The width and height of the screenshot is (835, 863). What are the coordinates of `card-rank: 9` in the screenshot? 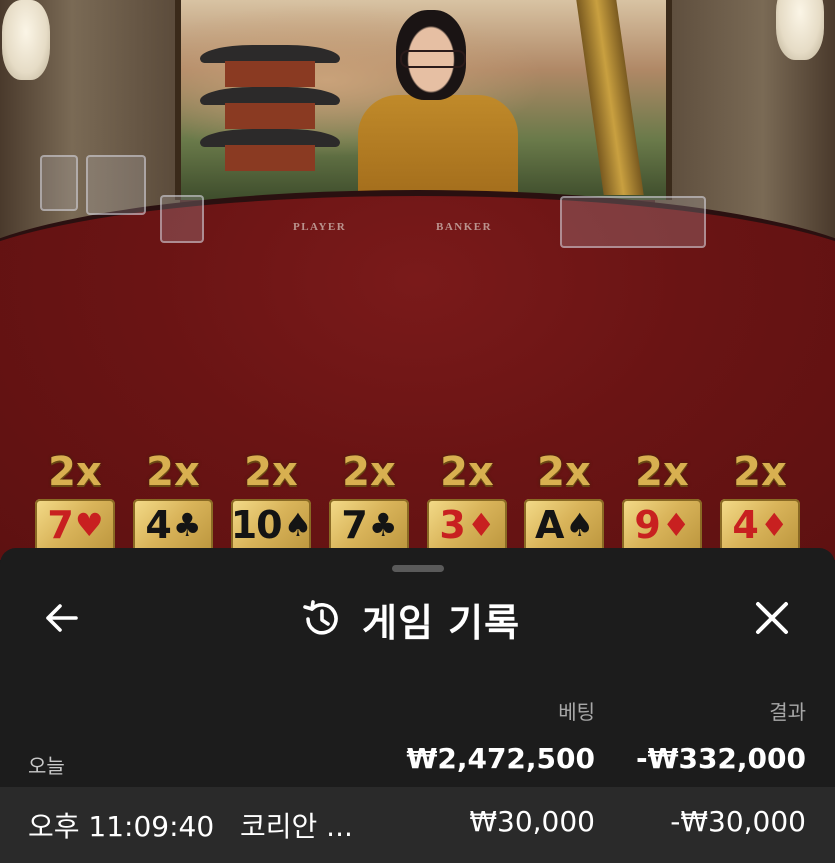 It's located at (647, 525).